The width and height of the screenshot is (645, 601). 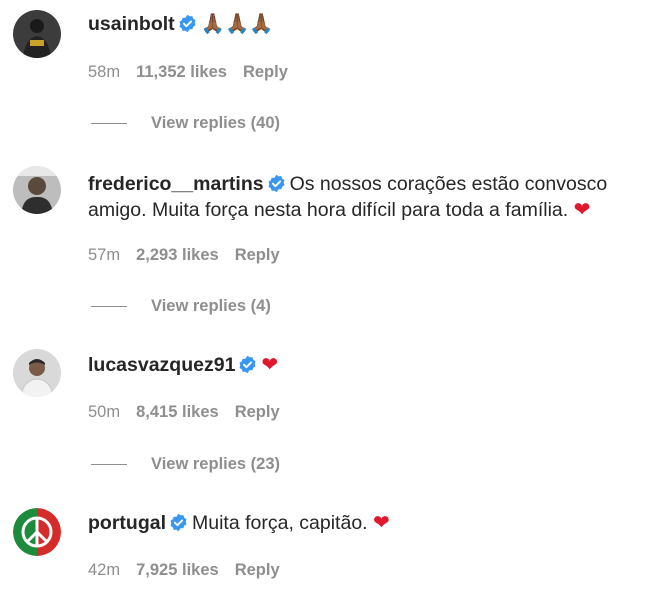 I want to click on comment-meta: 50m 8,415 likes Reply, so click(x=184, y=412).